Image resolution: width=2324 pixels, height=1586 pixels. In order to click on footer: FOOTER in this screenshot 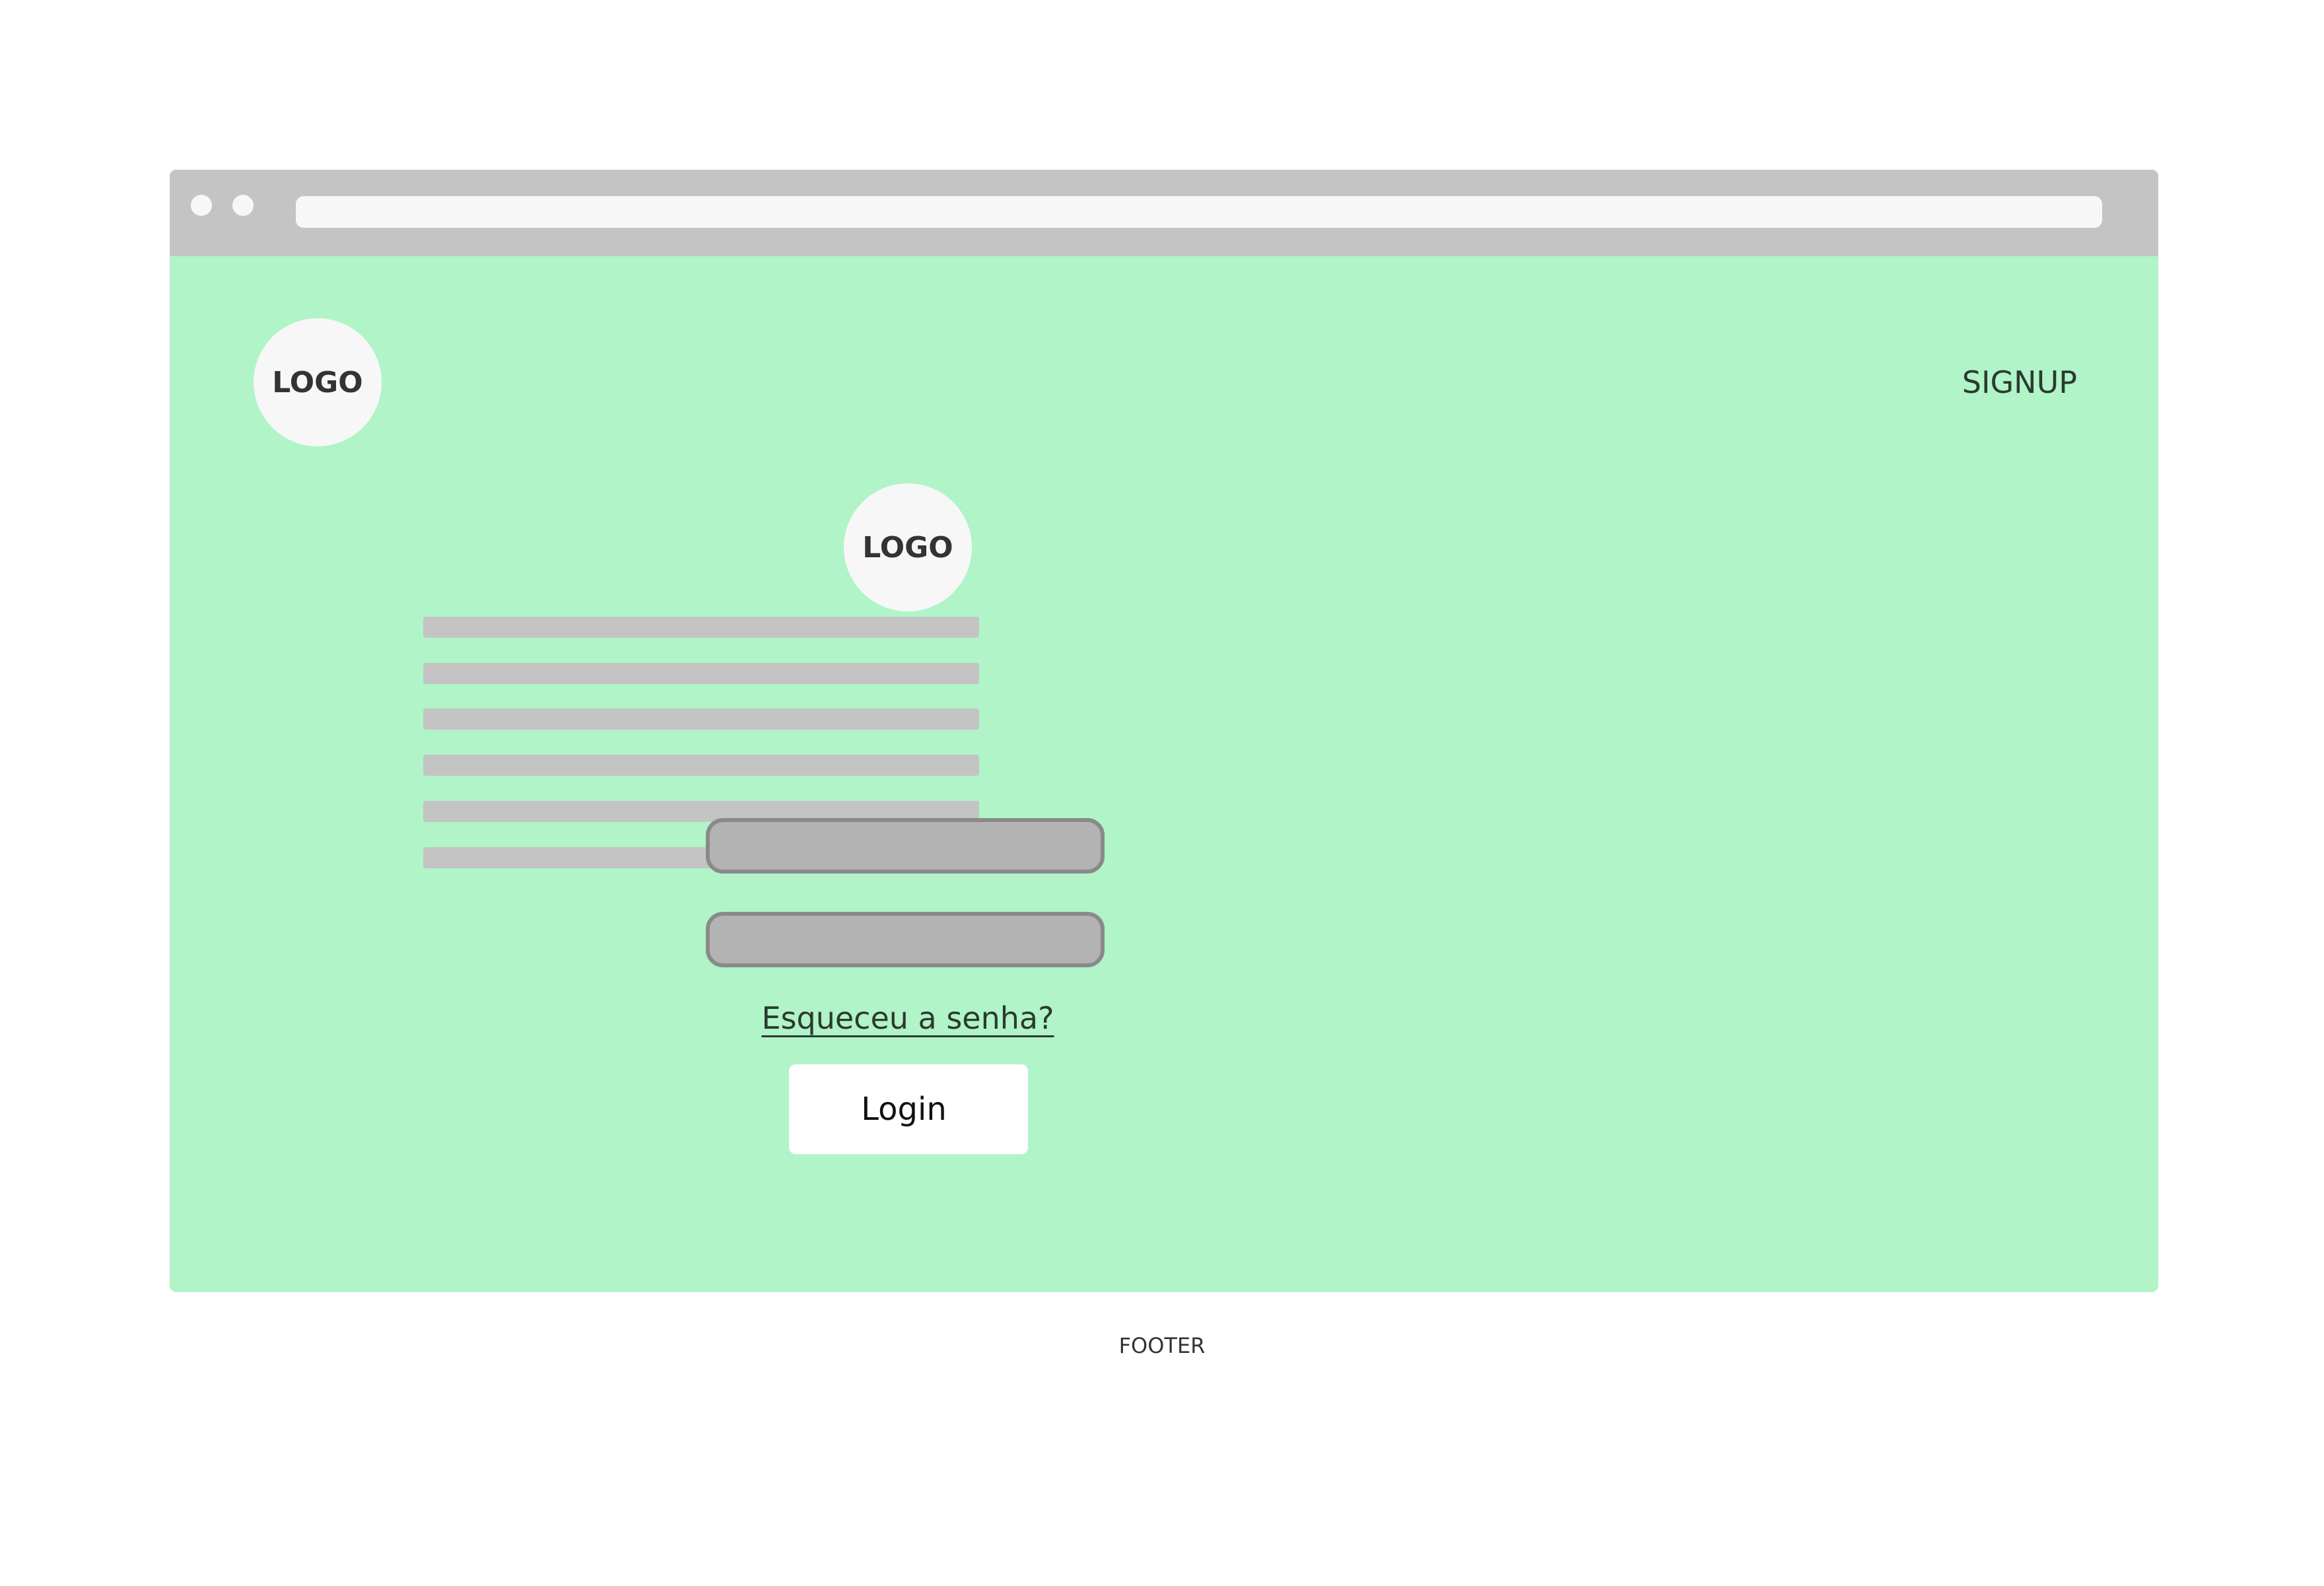, I will do `click(1162, 1345)`.